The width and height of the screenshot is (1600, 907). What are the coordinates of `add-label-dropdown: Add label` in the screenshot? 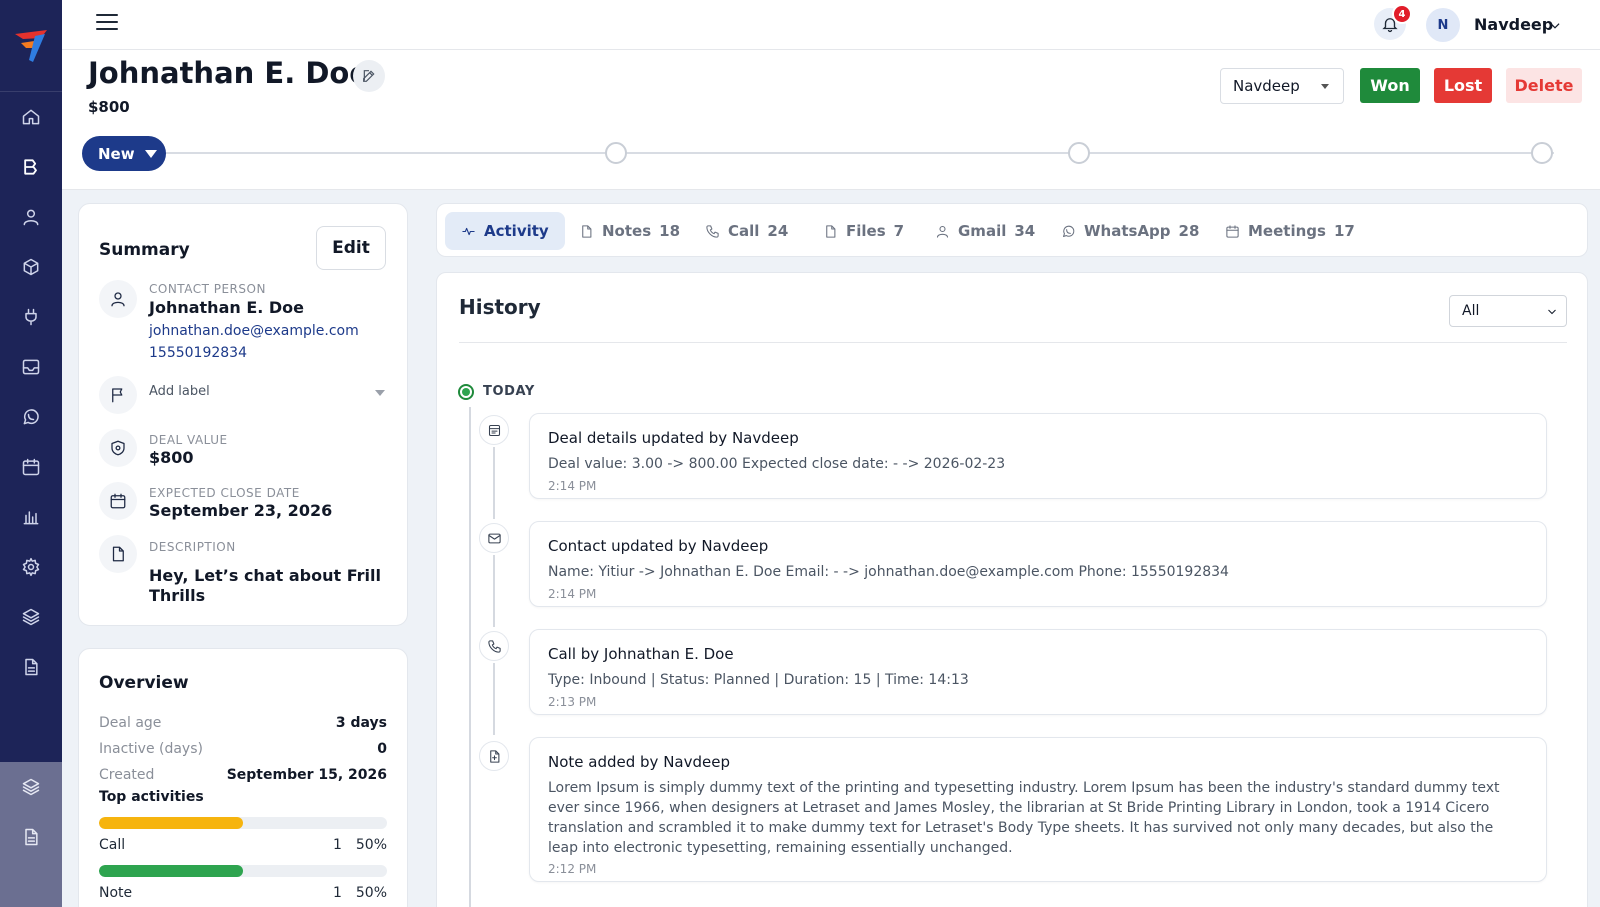 It's located at (179, 391).